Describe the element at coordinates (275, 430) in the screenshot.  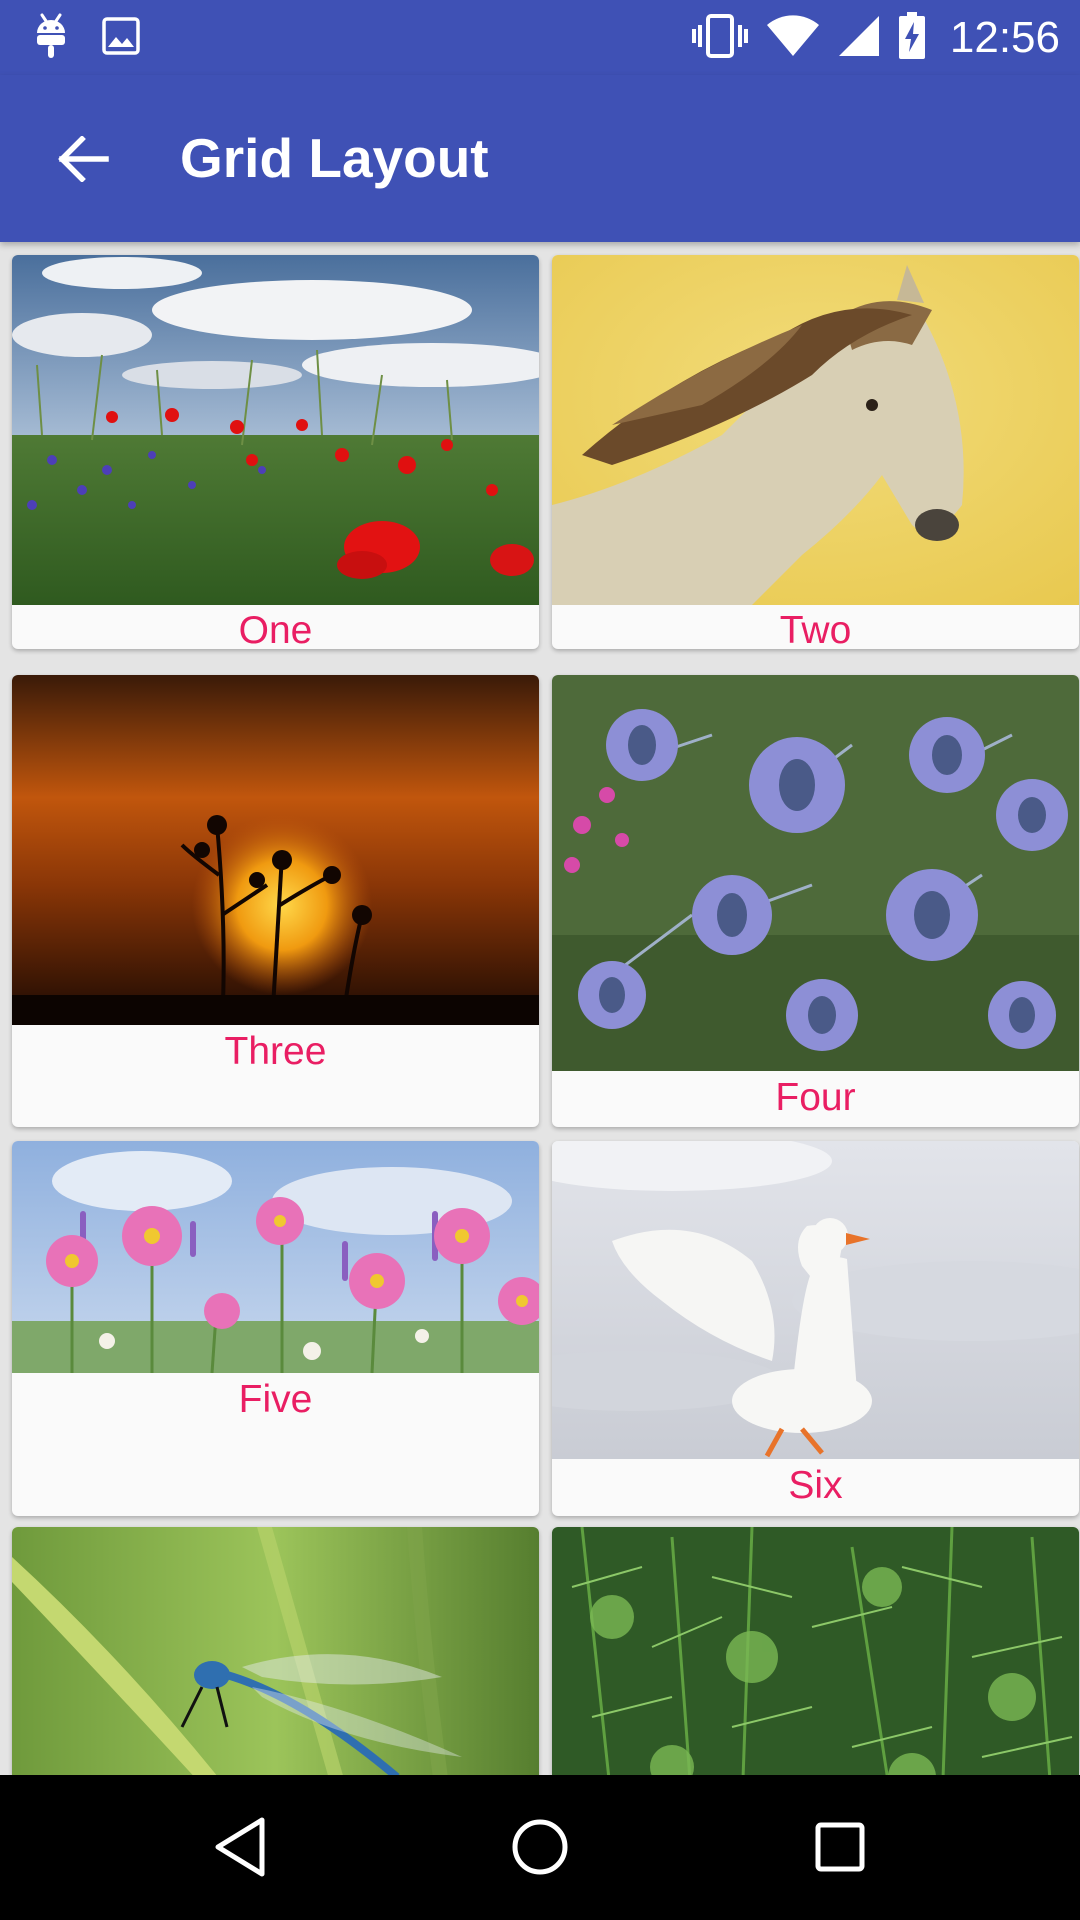
I see `poppy-field-photo` at that location.